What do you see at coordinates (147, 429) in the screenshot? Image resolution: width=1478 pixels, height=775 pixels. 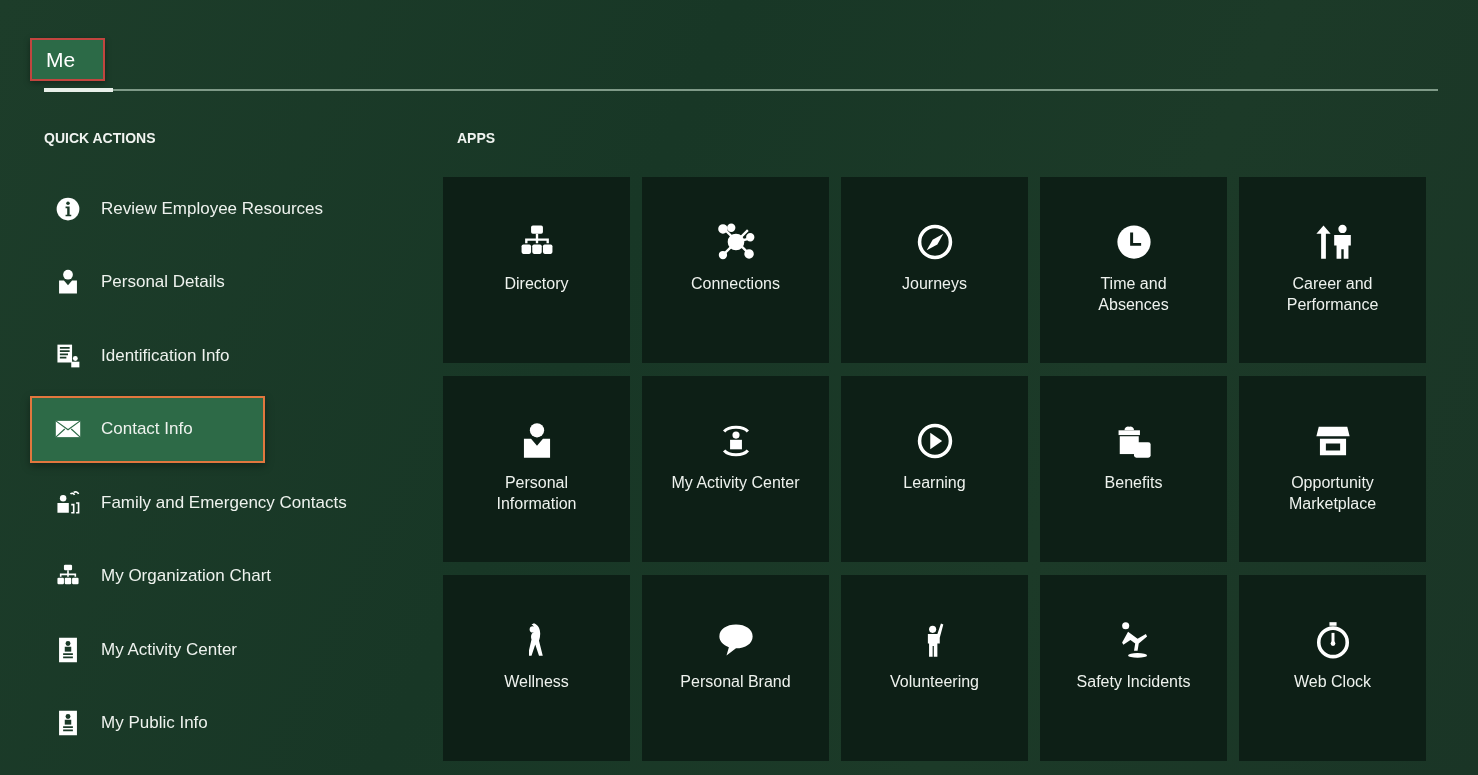 I see `quick-action-item: Contact Info` at bounding box center [147, 429].